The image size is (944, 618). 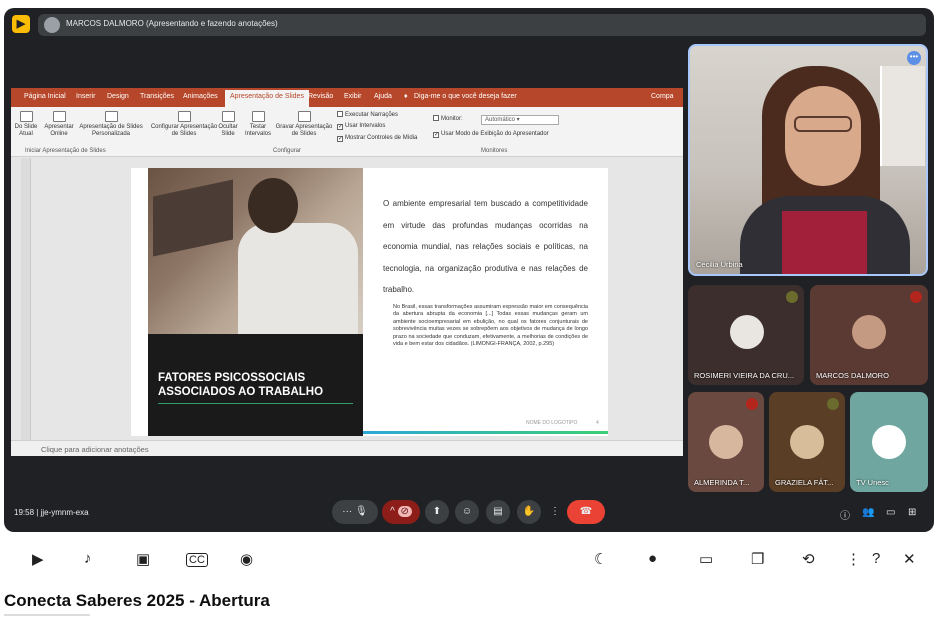 I want to click on emoji-button: ☺, so click(x=467, y=512).